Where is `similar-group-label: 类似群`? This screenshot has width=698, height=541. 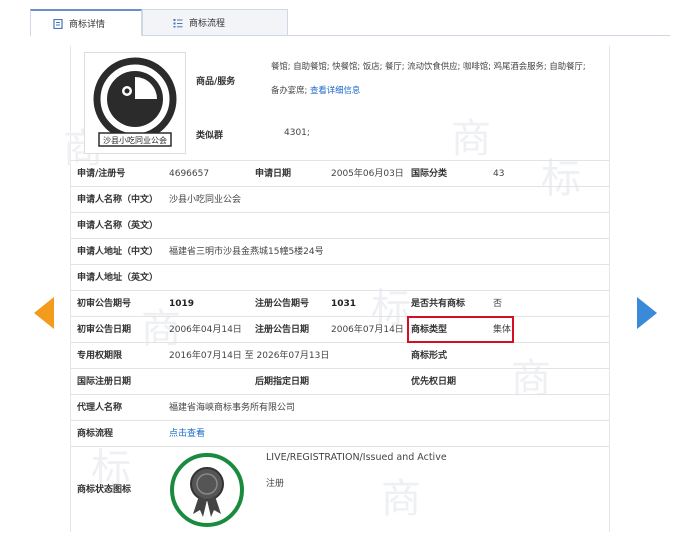
similar-group-label: 类似群 is located at coordinates (210, 136).